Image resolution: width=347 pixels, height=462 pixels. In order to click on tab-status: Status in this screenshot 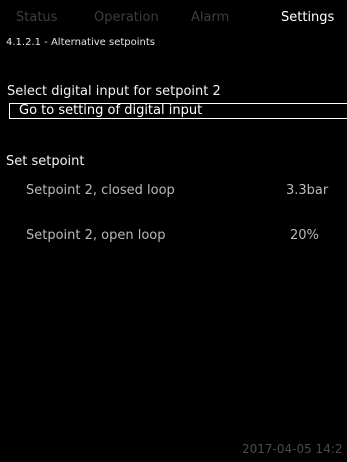, I will do `click(36, 18)`.